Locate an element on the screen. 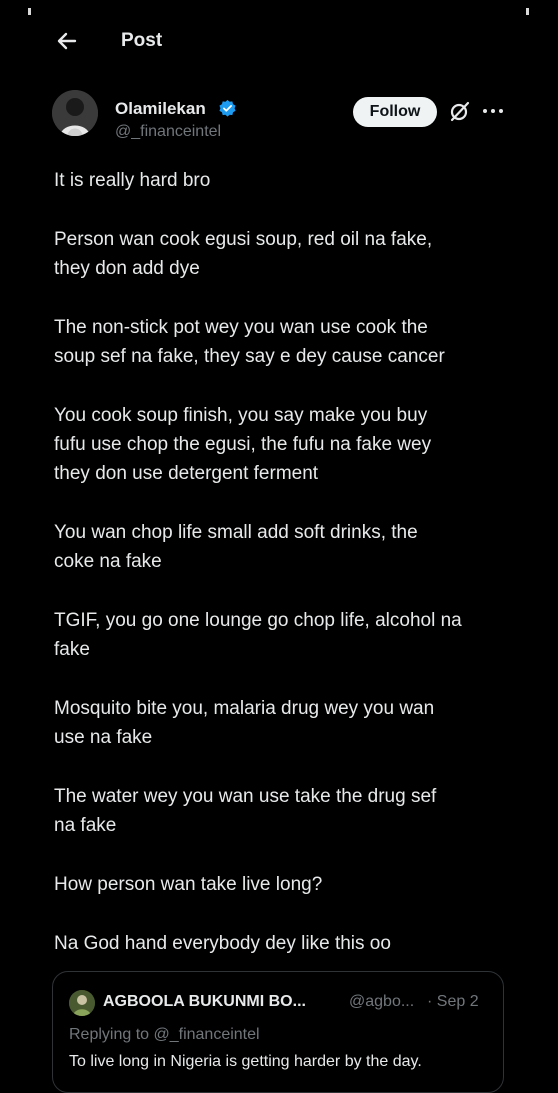 This screenshot has height=1093, width=558. author-avatar is located at coordinates (75, 113).